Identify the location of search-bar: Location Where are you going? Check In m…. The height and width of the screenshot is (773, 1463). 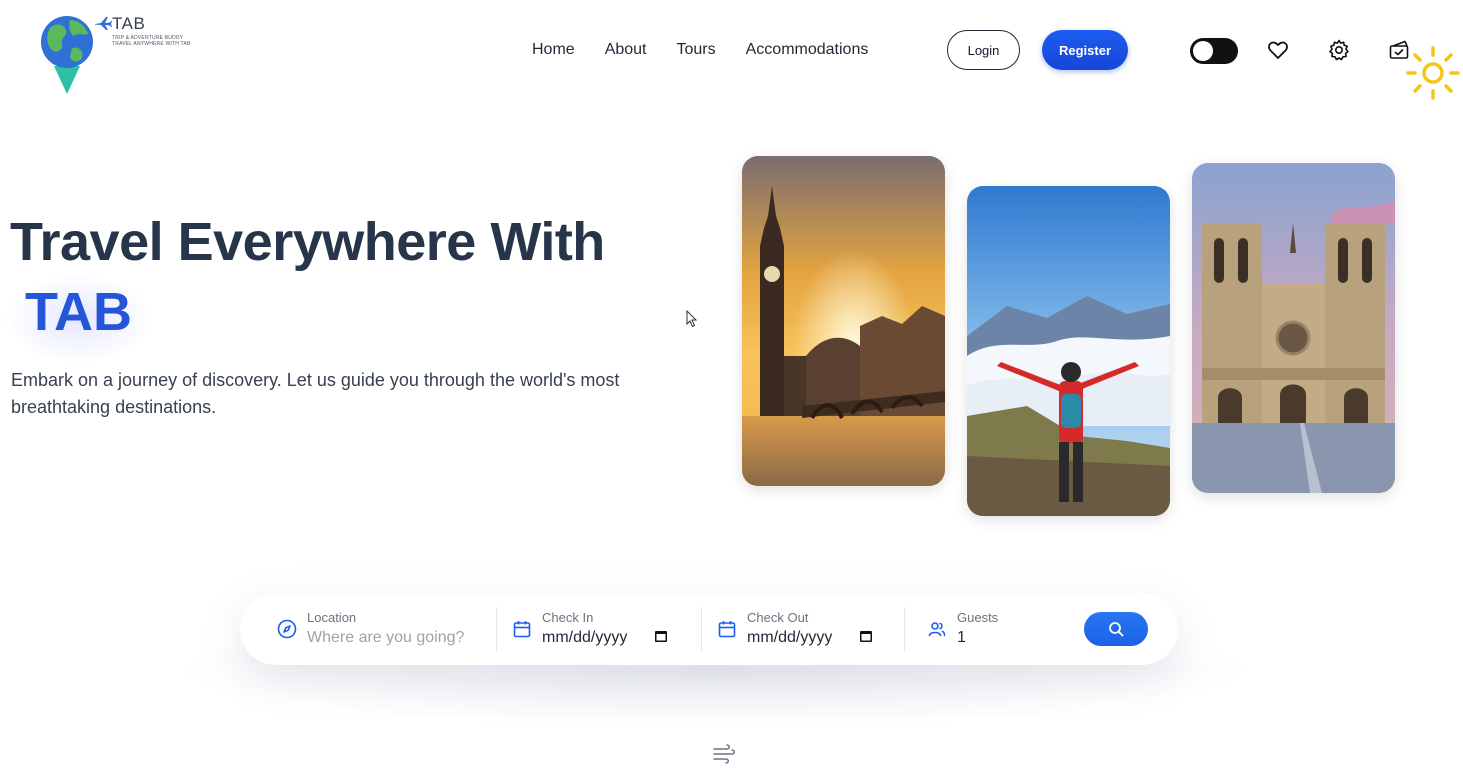
(709, 629).